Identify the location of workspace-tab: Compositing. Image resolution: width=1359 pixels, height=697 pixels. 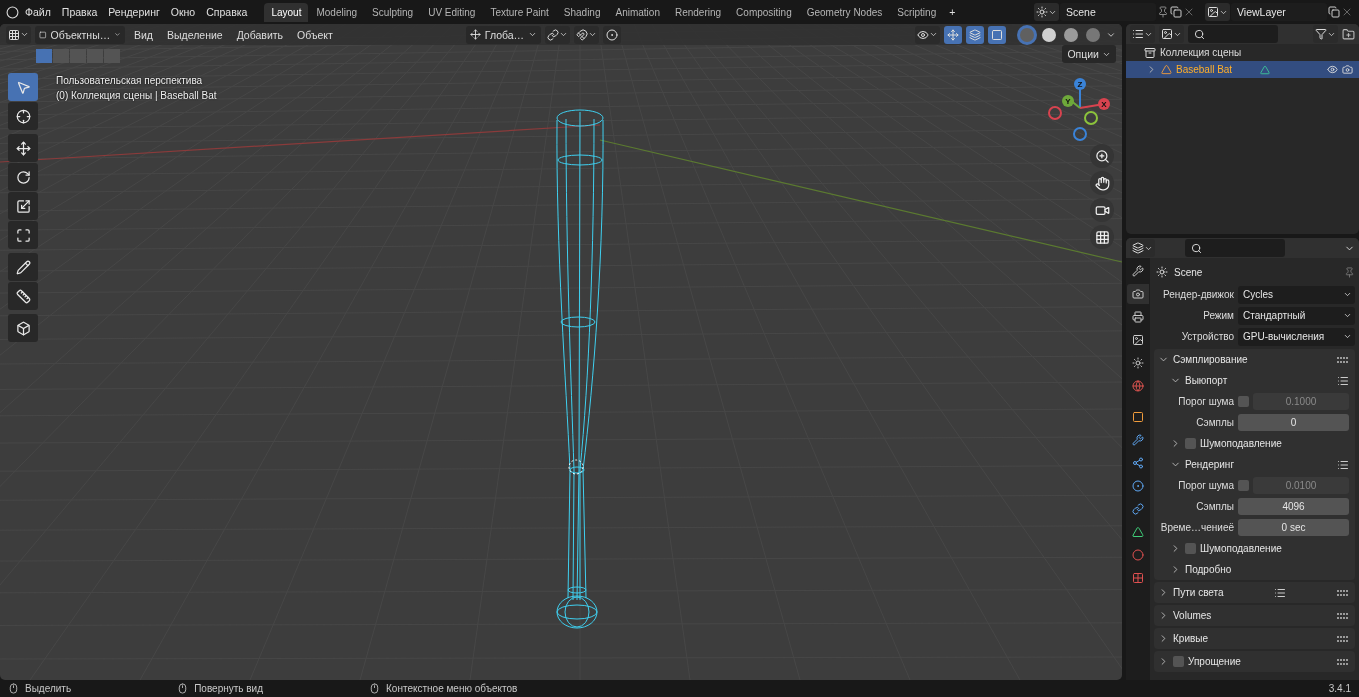
(764, 12).